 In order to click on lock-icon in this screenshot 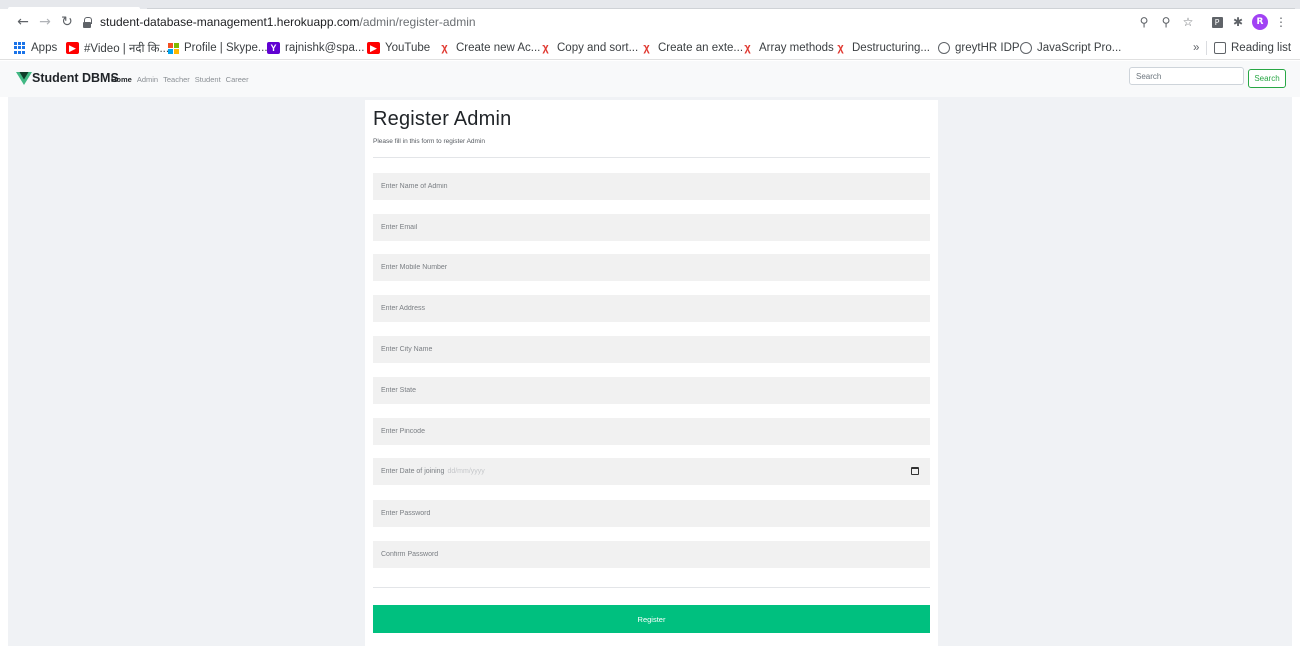, I will do `click(87, 22)`.